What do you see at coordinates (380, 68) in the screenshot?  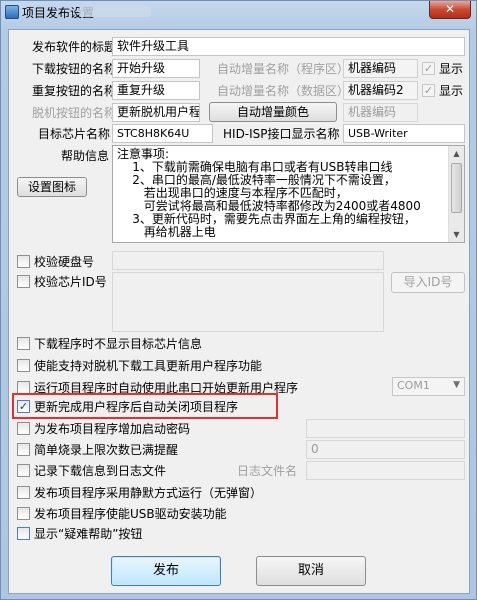 I see `auto-increment-program-input: 机器编码` at bounding box center [380, 68].